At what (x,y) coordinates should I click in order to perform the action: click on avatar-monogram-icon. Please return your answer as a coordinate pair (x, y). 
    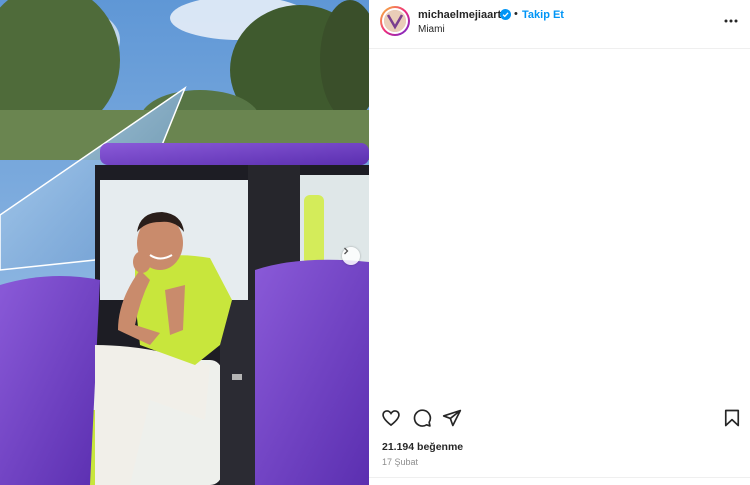
    Looking at the image, I should click on (395, 21).